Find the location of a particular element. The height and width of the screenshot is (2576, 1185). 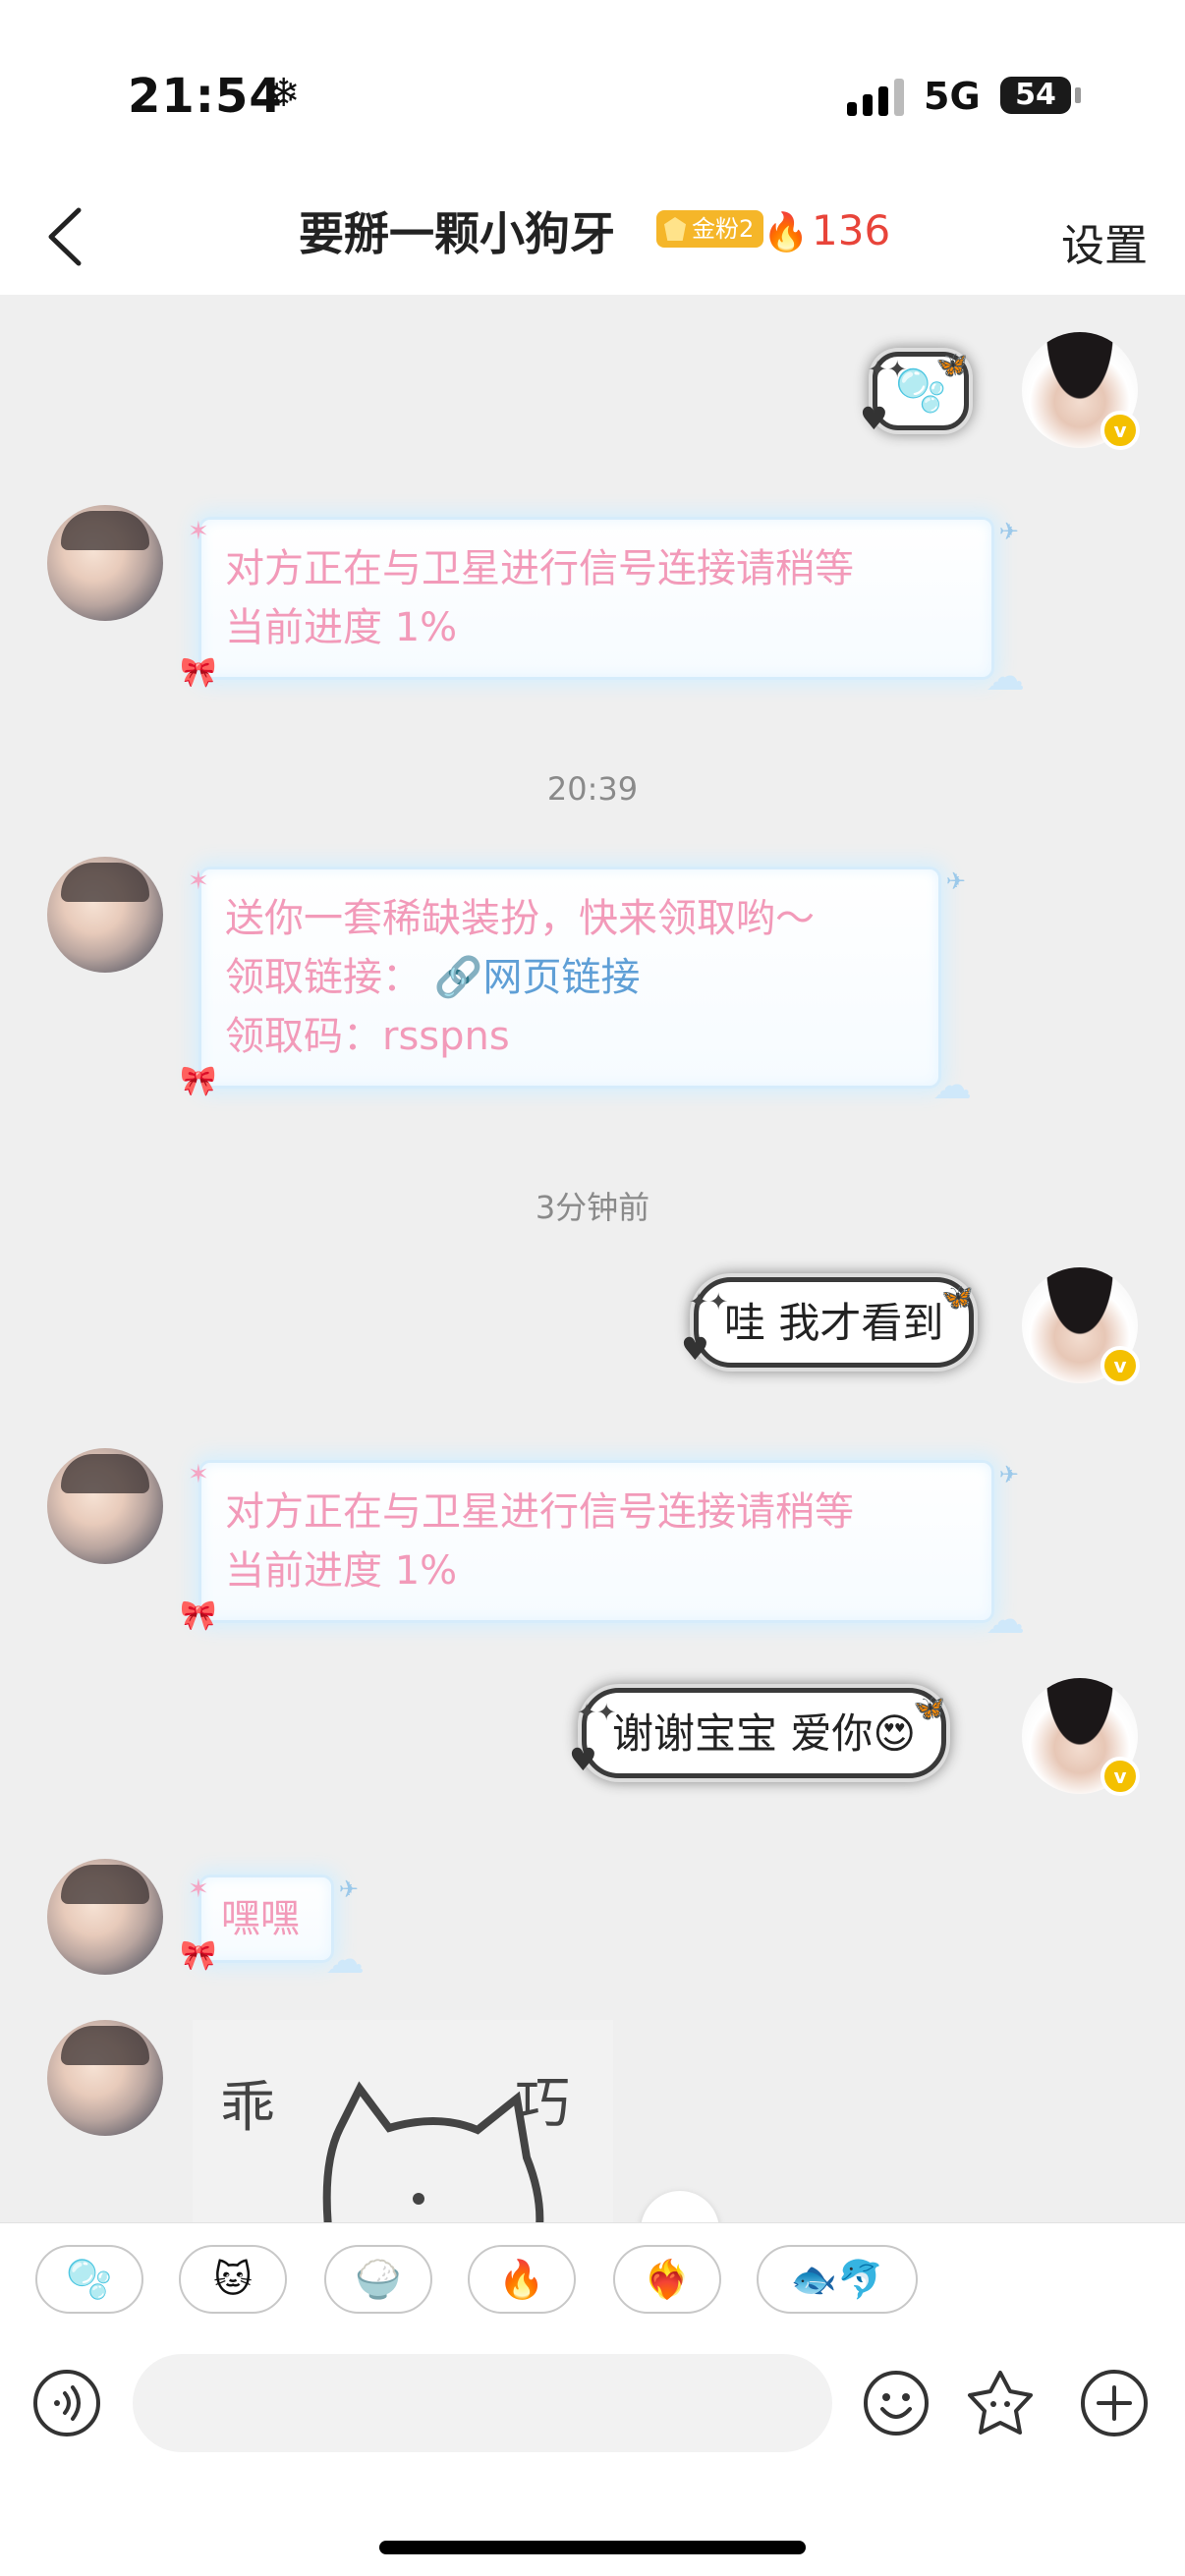

message-input is located at coordinates (483, 2403).